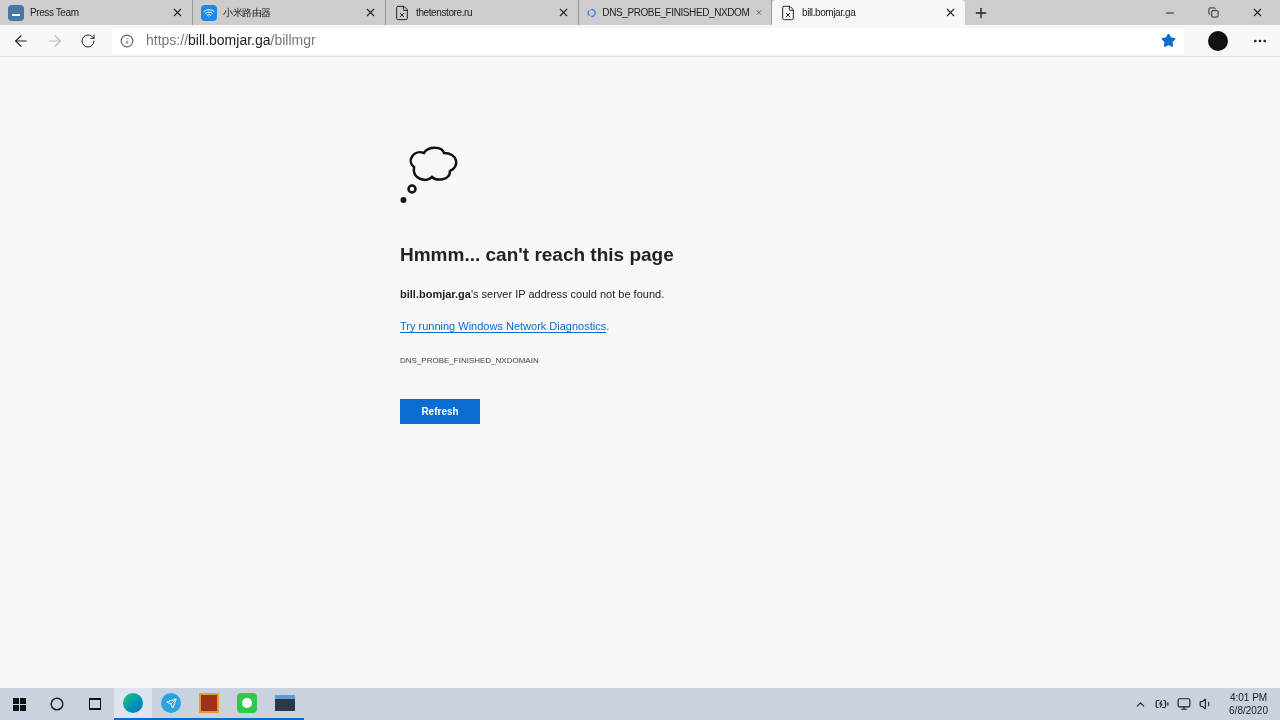 The width and height of the screenshot is (1280, 720). Describe the element at coordinates (868, 12) in the screenshot. I see `browser-tab: bill.bomjar.ga` at that location.